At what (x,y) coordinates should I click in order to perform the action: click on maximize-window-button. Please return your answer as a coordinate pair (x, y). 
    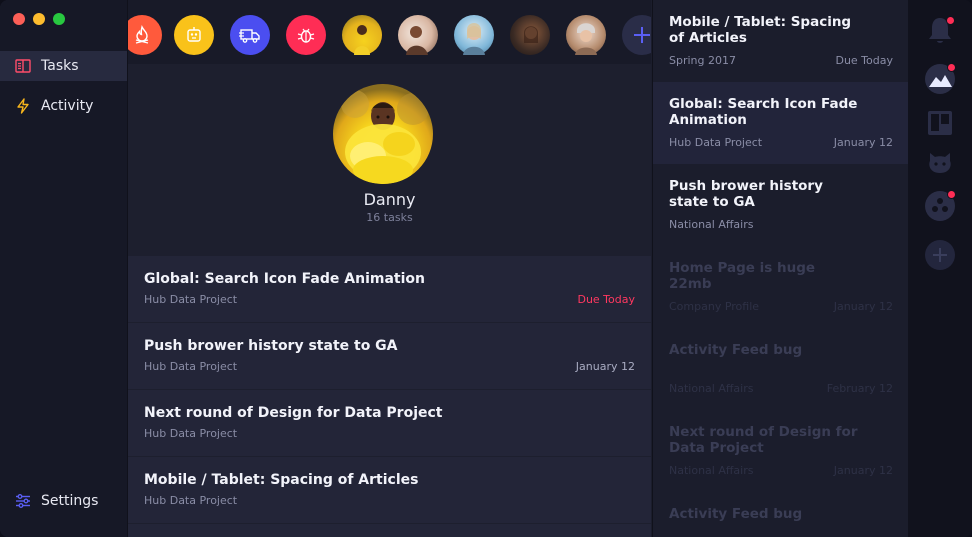
    Looking at the image, I should click on (59, 19).